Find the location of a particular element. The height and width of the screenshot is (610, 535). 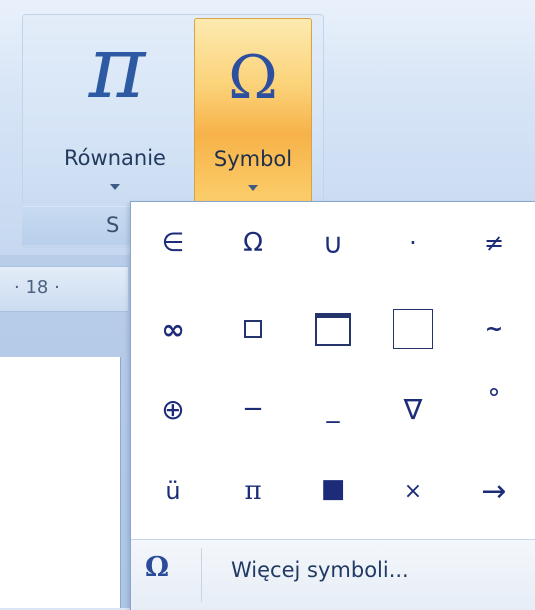

symbol-cell: · is located at coordinates (413, 243).